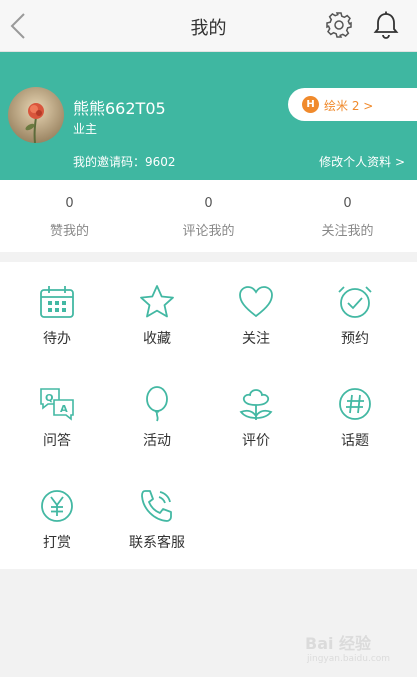  What do you see at coordinates (57, 330) in the screenshot?
I see `menu-item-todo: 待办` at bounding box center [57, 330].